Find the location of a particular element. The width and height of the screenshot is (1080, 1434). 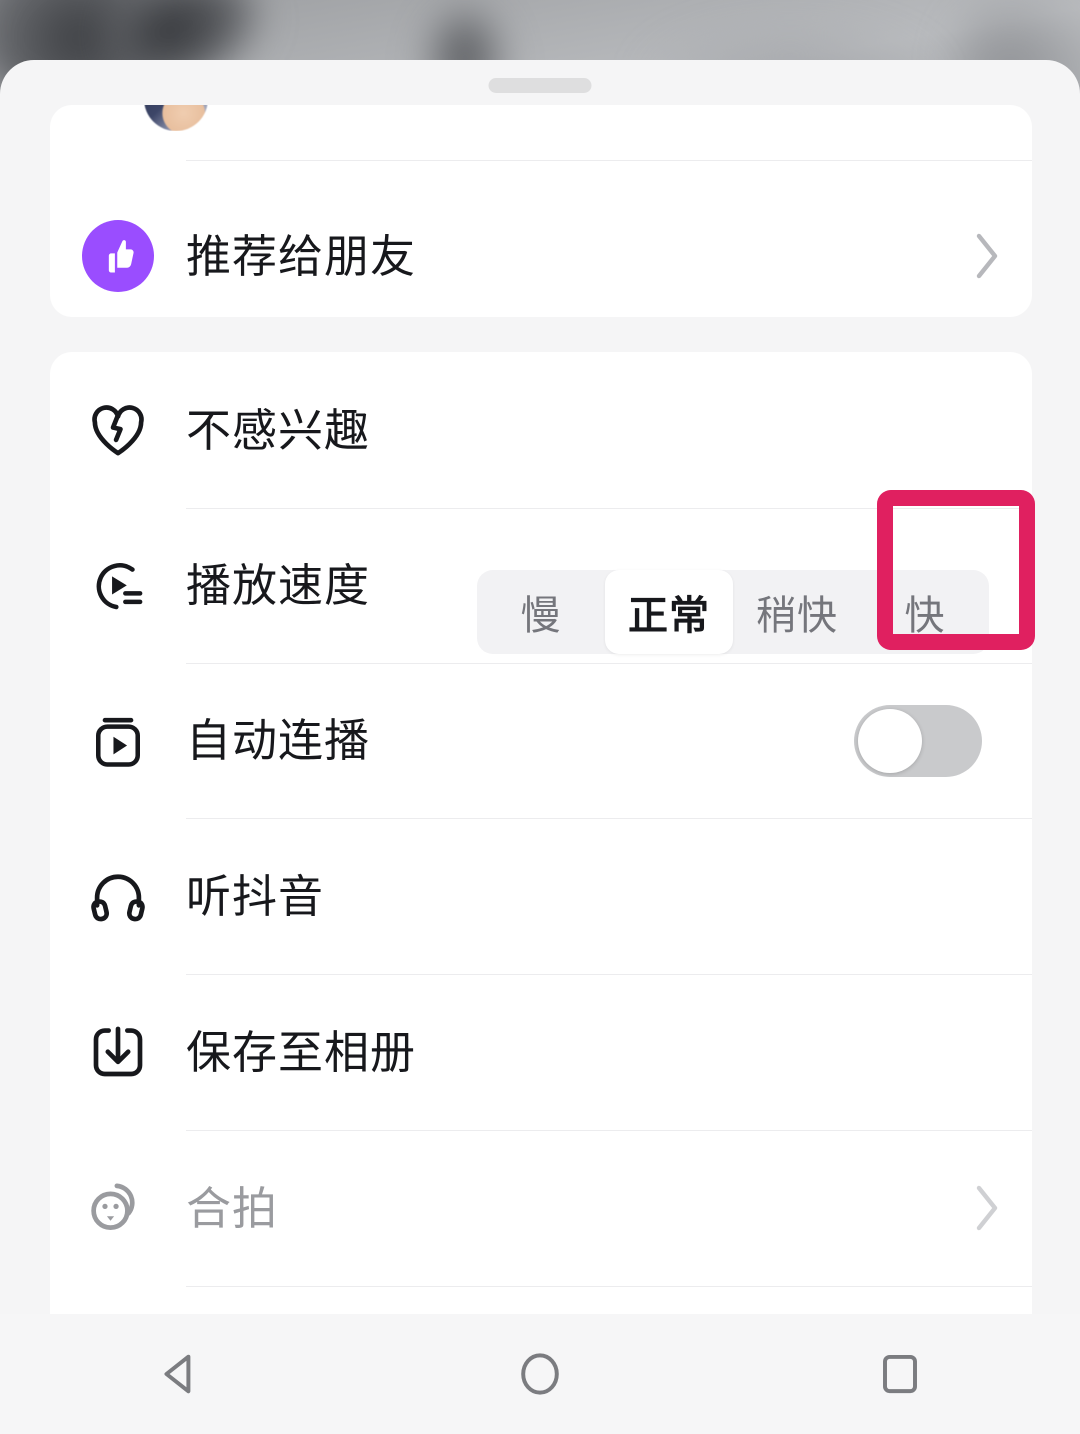

nav-home-button is located at coordinates (540, 1374).